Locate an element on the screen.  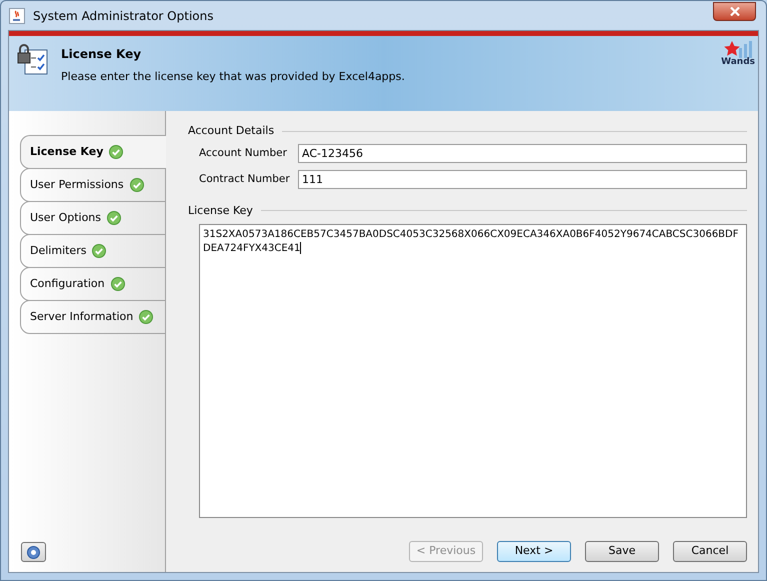
close-icon is located at coordinates (735, 11).